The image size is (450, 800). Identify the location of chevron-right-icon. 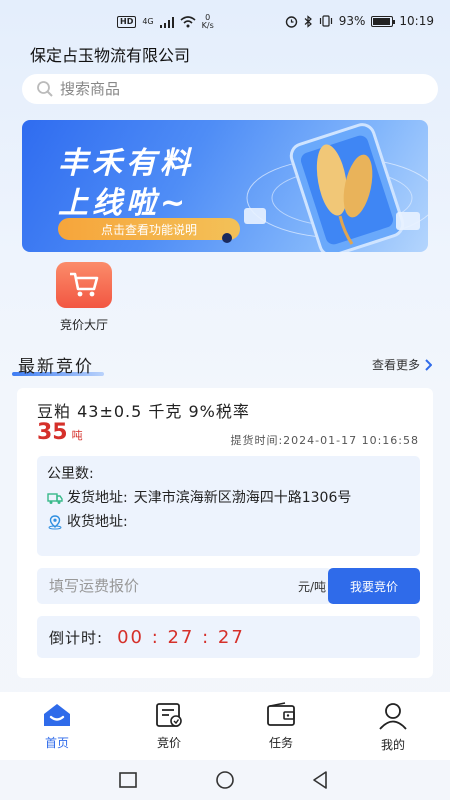
(428, 364).